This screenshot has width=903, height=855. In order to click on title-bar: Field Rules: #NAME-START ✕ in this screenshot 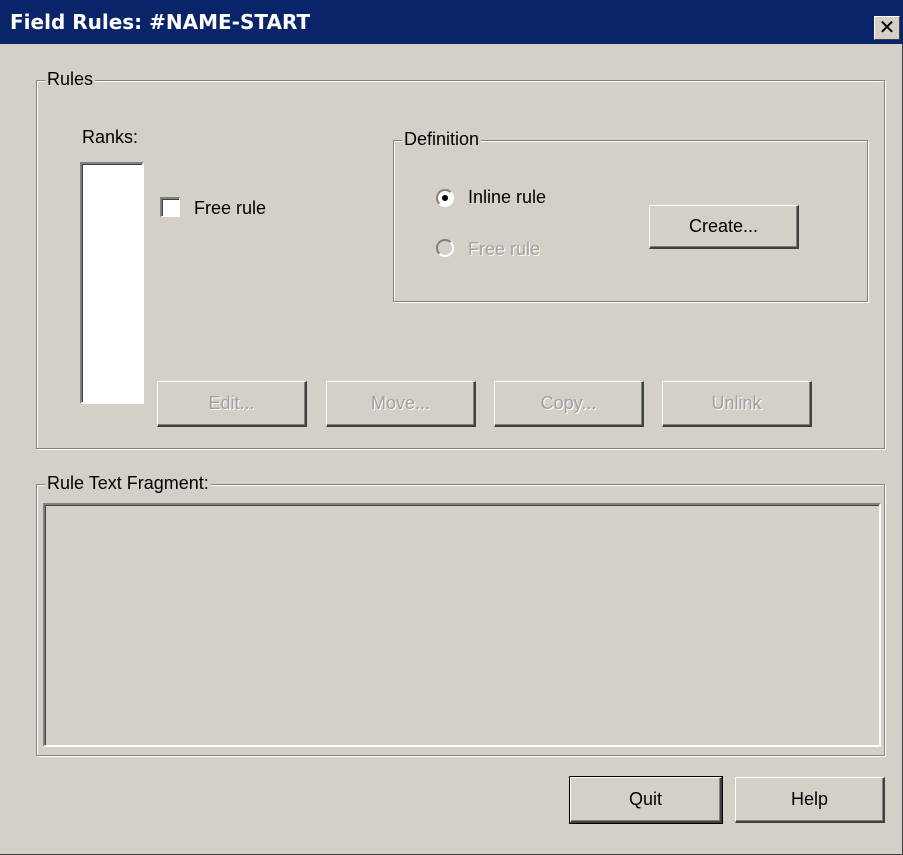, I will do `click(451, 22)`.